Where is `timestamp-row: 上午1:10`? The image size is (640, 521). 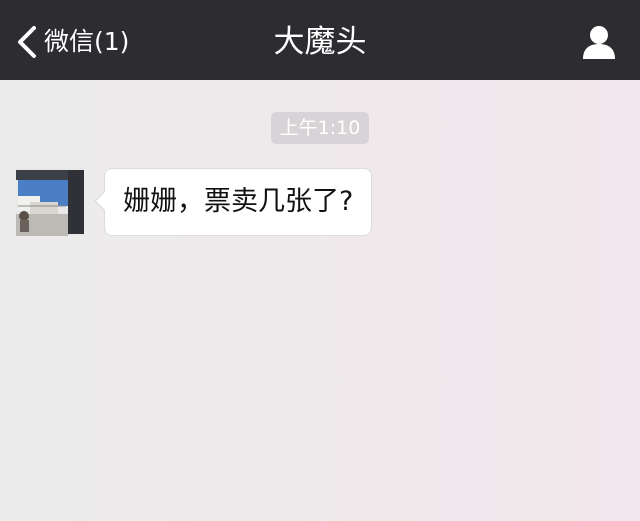
timestamp-row: 上午1:10 is located at coordinates (320, 128).